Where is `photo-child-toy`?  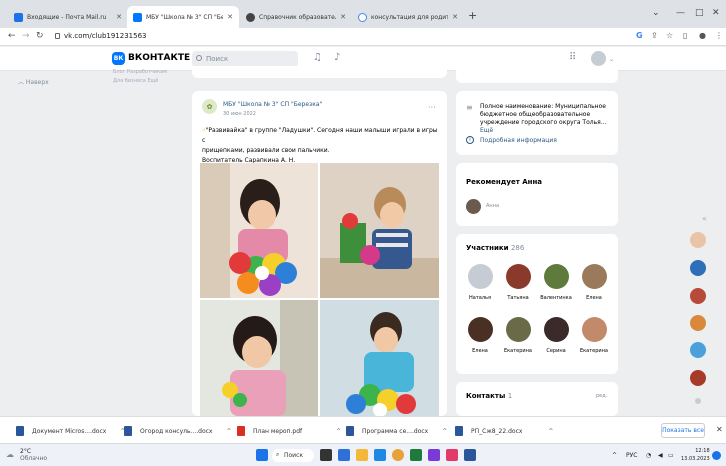 photo-child-toy is located at coordinates (379, 230).